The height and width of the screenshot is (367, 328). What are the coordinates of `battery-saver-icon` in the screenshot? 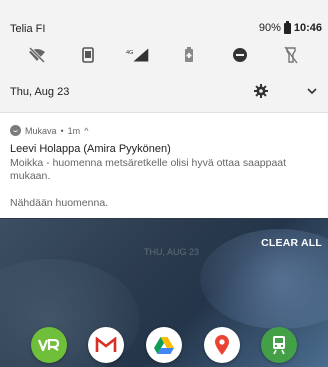 It's located at (189, 55).